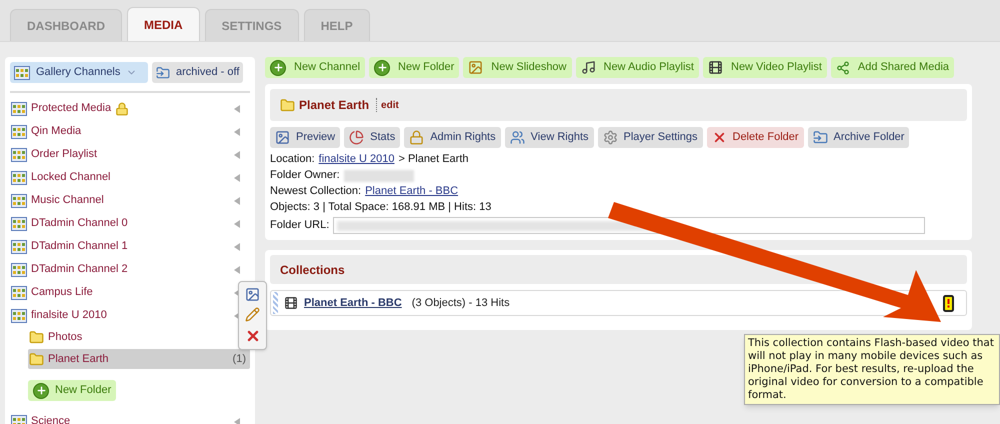 The image size is (1000, 424). What do you see at coordinates (650, 137) in the screenshot?
I see `folder-action-button: Player Settings` at bounding box center [650, 137].